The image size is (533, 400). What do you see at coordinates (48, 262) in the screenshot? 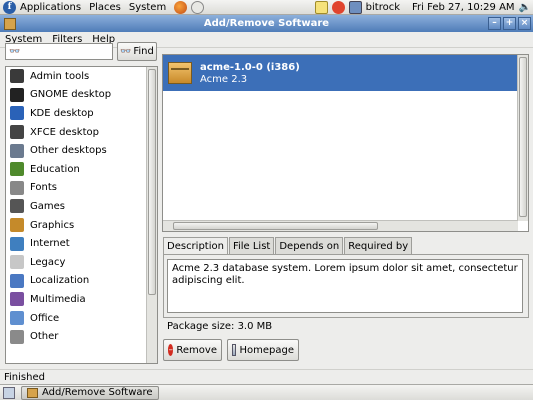
I see `category-label: Legacy` at bounding box center [48, 262].